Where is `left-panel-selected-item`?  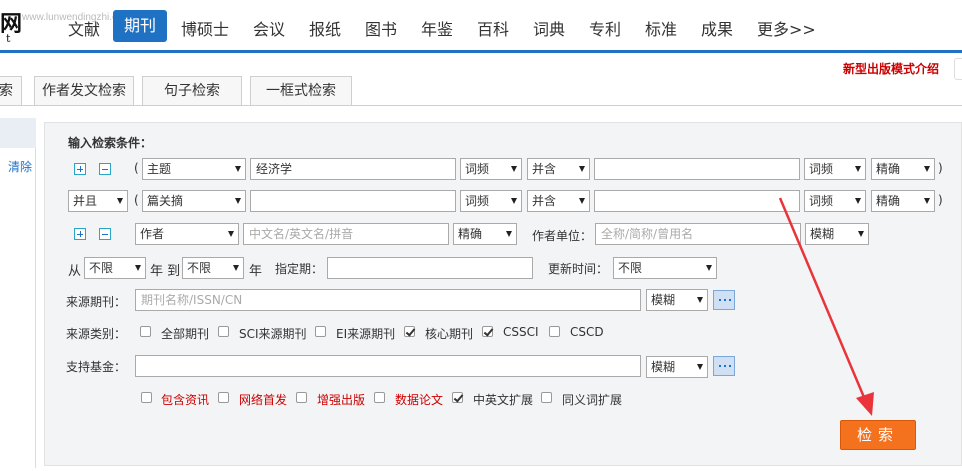
left-panel-selected-item is located at coordinates (18, 133).